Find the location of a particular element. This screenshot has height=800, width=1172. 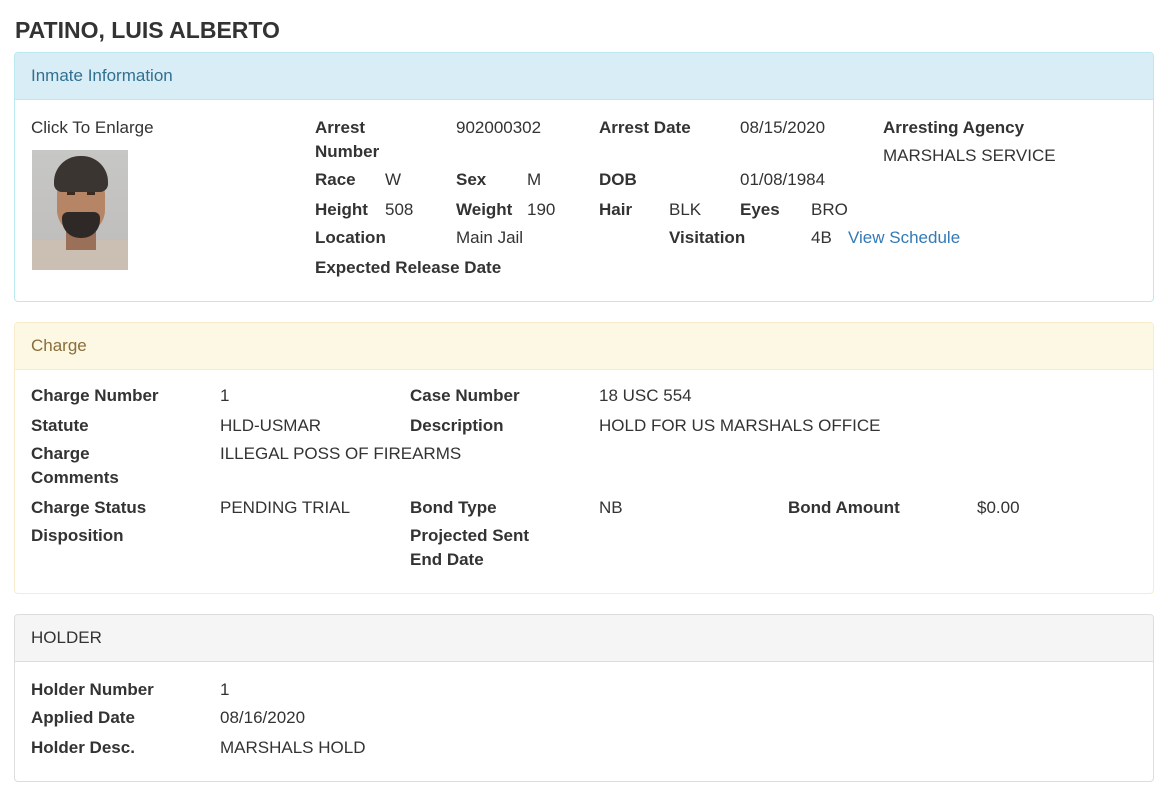

applied-date-value: 08/16/2020 is located at coordinates (263, 717).